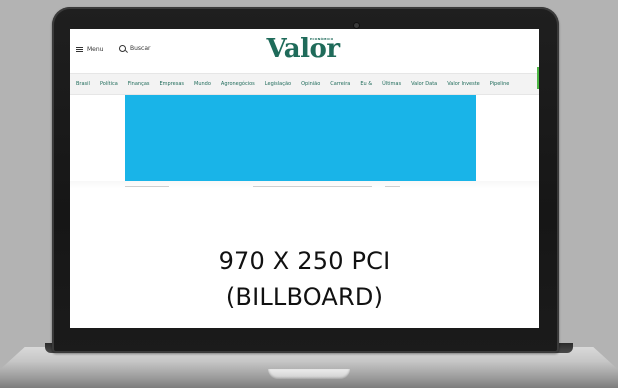  I want to click on logo-subtitle: ECONÔMICO, so click(322, 39).